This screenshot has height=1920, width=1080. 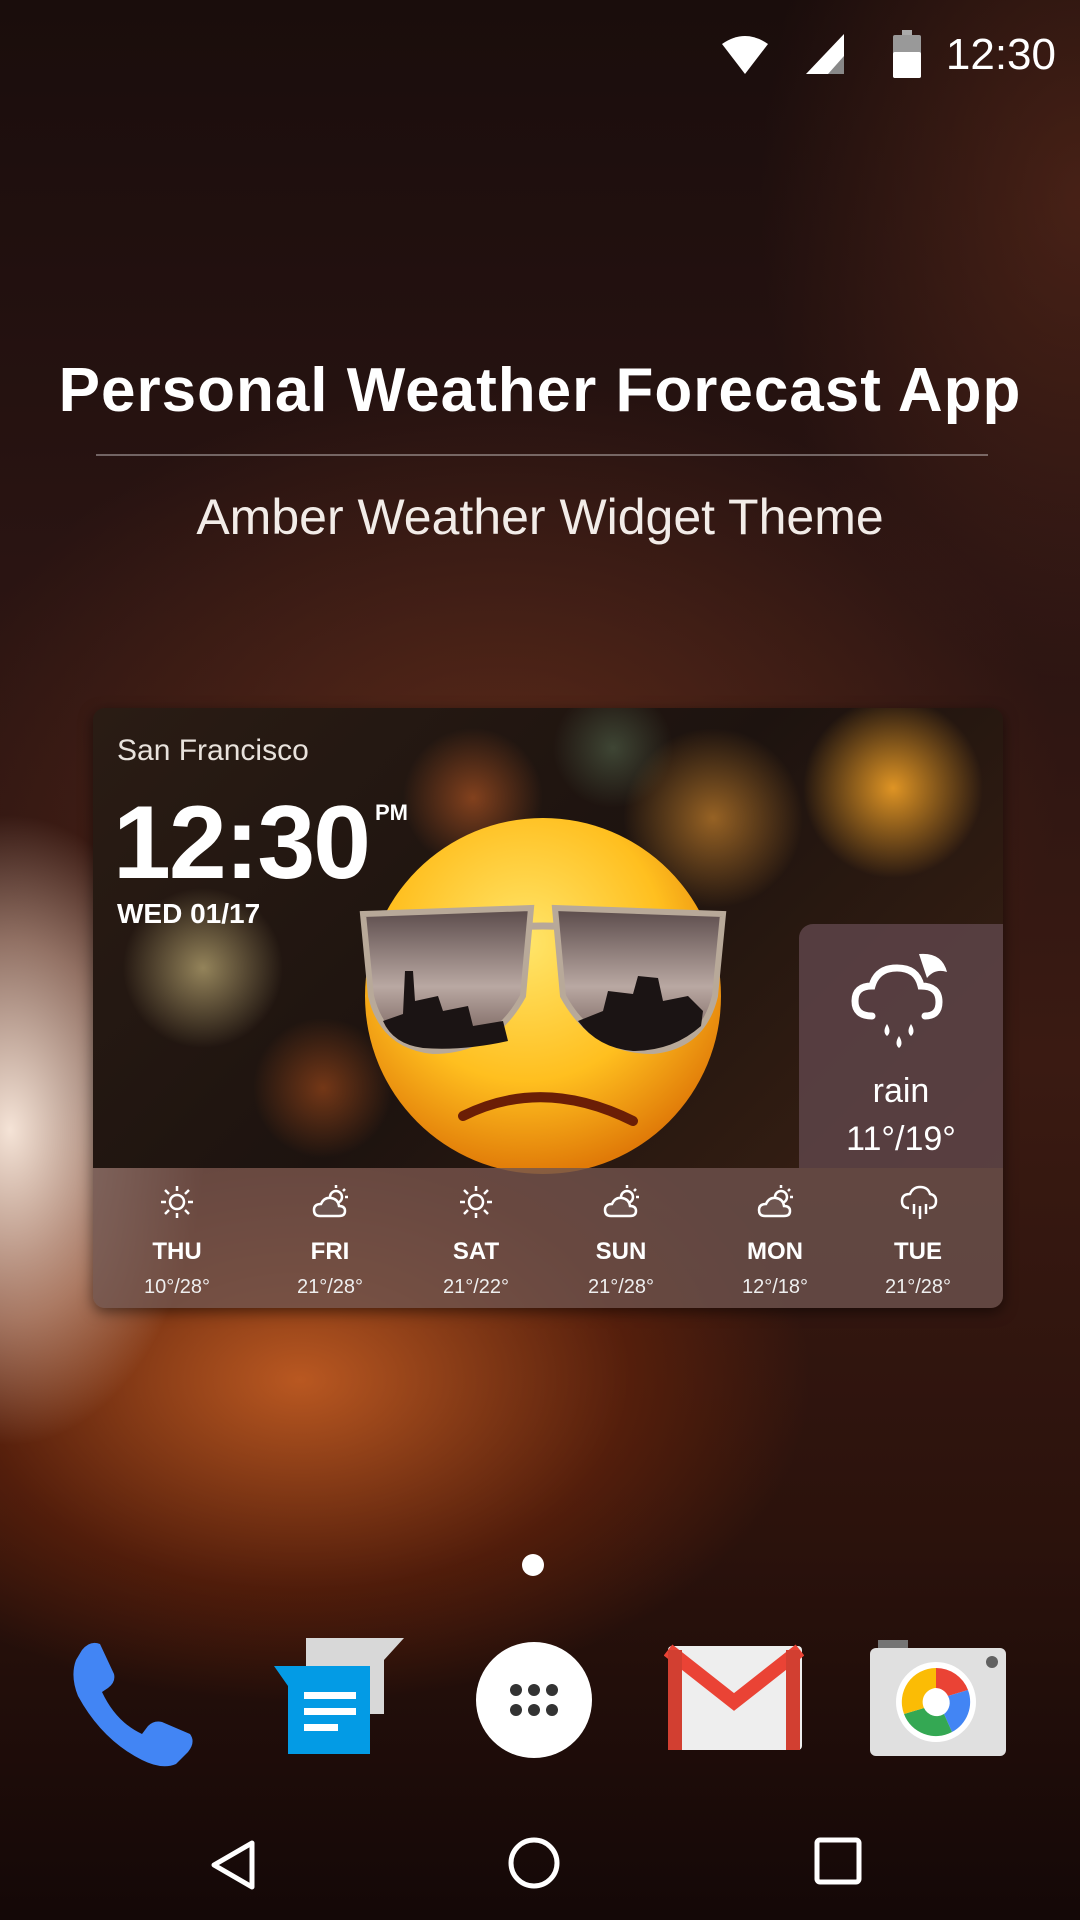 I want to click on forecast-day-name: MON, so click(x=775, y=1251).